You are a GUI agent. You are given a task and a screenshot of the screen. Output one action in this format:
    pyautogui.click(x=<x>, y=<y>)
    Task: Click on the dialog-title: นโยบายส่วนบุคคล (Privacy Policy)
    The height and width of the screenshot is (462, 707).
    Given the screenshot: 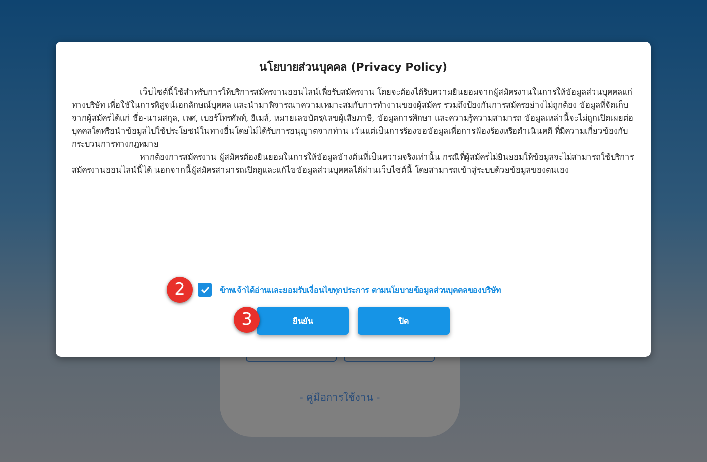 What is the action you would take?
    pyautogui.click(x=353, y=68)
    